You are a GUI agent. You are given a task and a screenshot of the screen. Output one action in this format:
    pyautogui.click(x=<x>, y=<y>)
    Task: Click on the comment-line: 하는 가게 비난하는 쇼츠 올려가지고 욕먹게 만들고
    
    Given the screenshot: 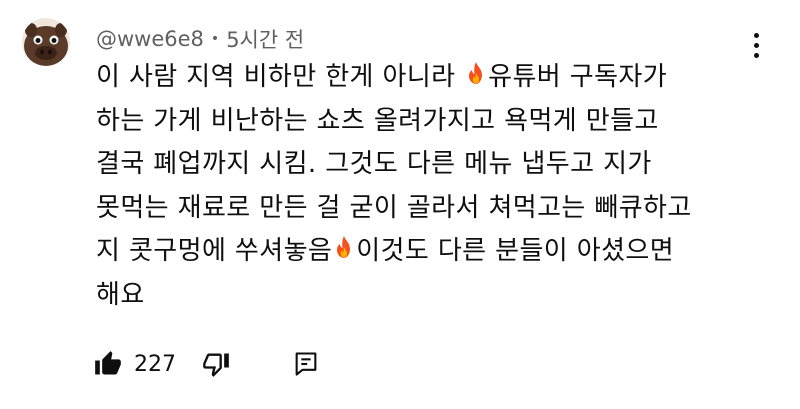 What is the action you would take?
    pyautogui.click(x=426, y=122)
    